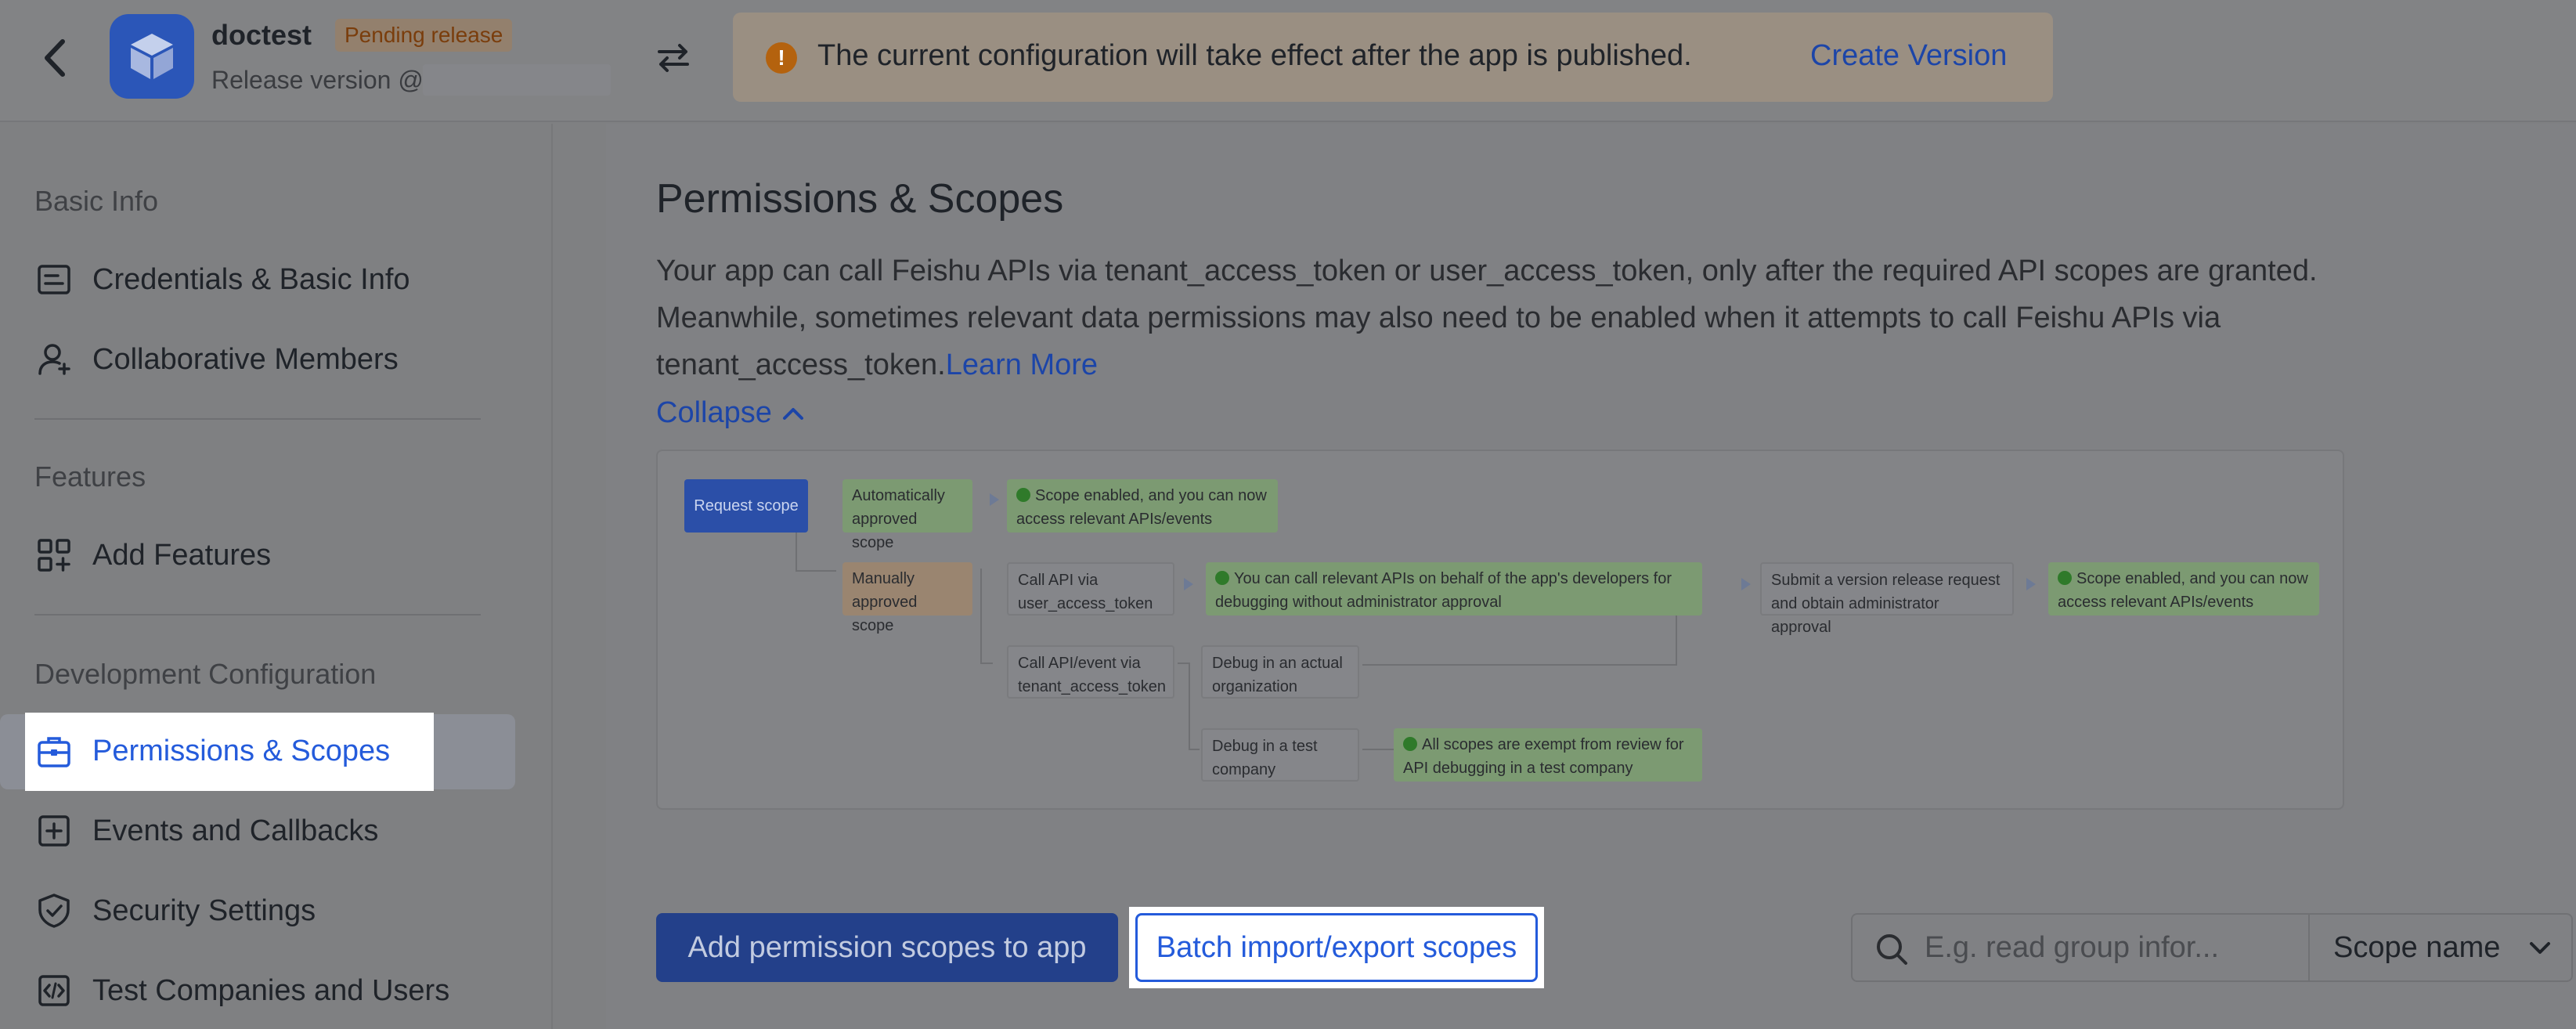 The width and height of the screenshot is (2576, 1029). What do you see at coordinates (54, 830) in the screenshot?
I see `event-add-icon` at bounding box center [54, 830].